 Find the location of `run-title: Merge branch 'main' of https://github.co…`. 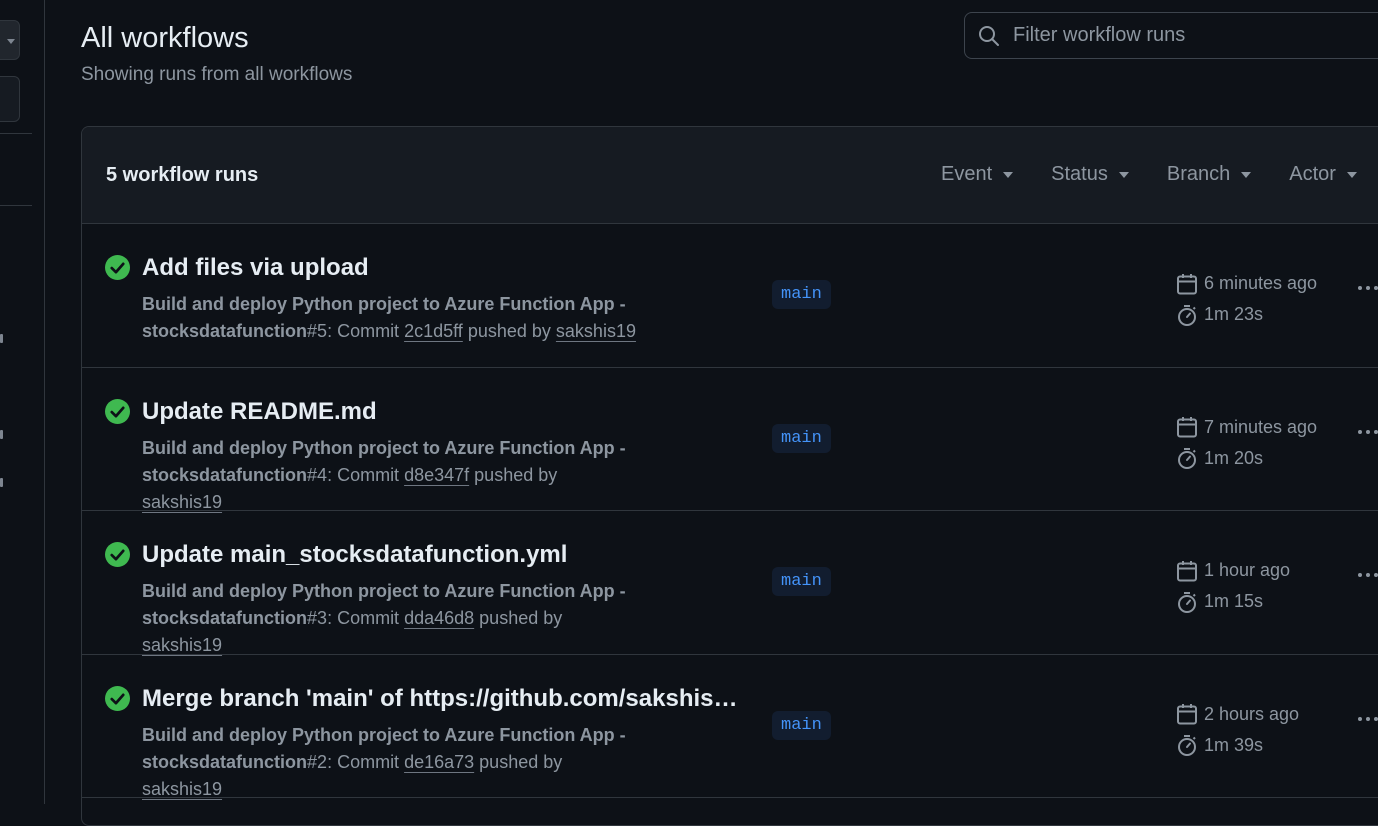

run-title: Merge branch 'main' of https://github.co… is located at coordinates (442, 699).